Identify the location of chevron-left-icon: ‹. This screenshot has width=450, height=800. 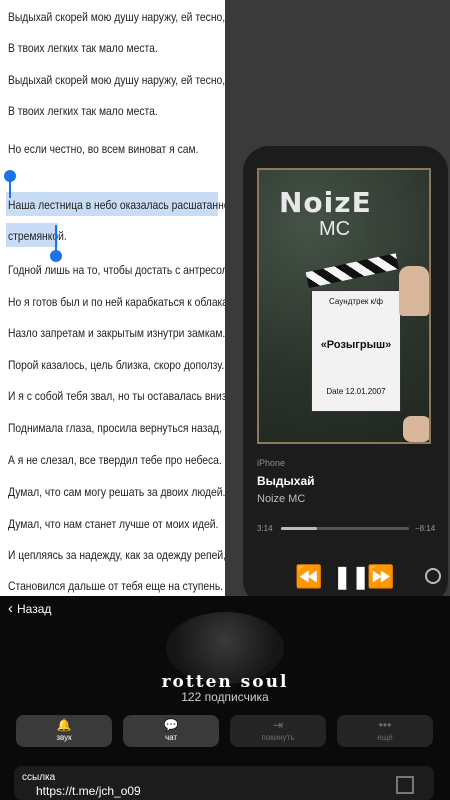
(10, 608).